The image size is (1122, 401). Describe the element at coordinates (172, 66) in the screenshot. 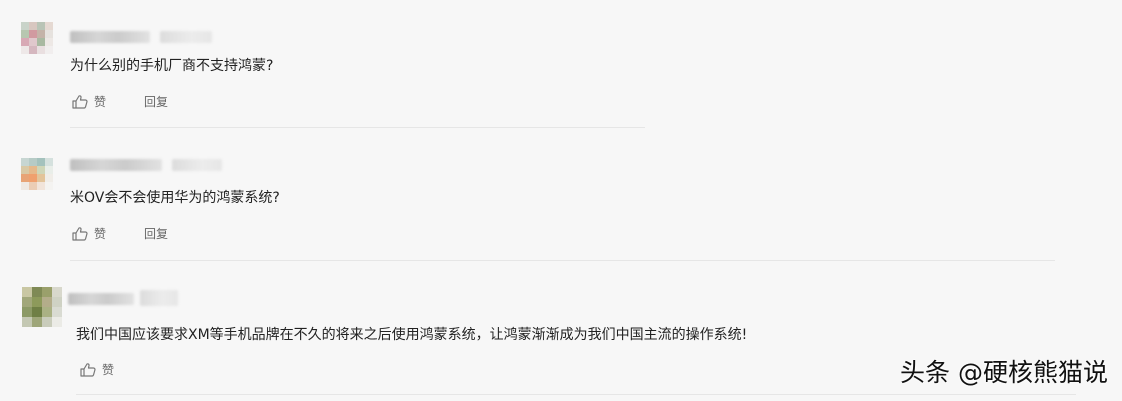

I see `comment-text: 为什么别的手机厂商不支持鸿蒙?` at that location.